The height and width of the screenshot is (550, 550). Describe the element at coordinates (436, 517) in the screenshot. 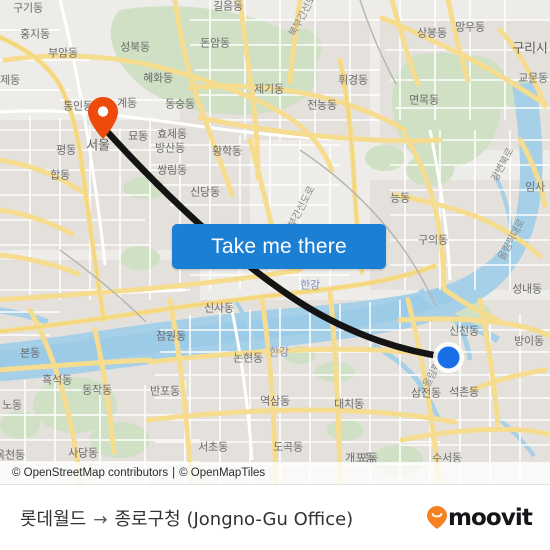

I see `moovit-pin-icon` at that location.